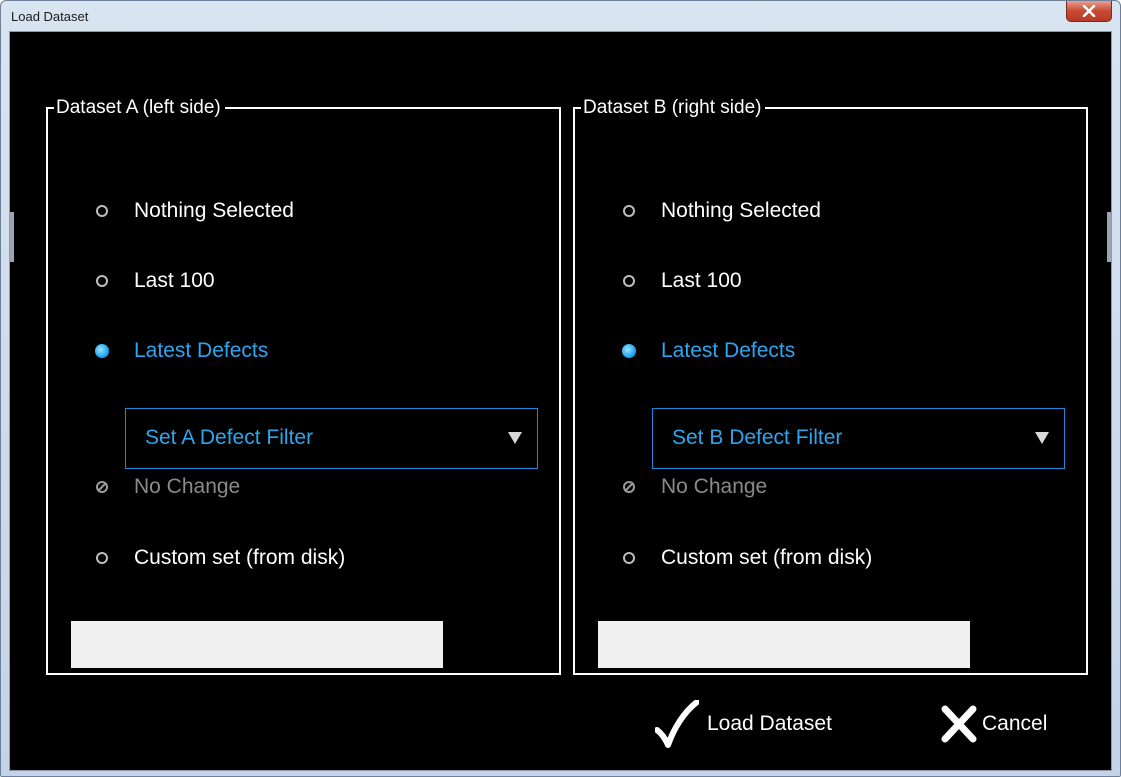  What do you see at coordinates (858, 438) in the screenshot?
I see `dataset-b-defect-filter-dropdown: Set B Defect Filter` at bounding box center [858, 438].